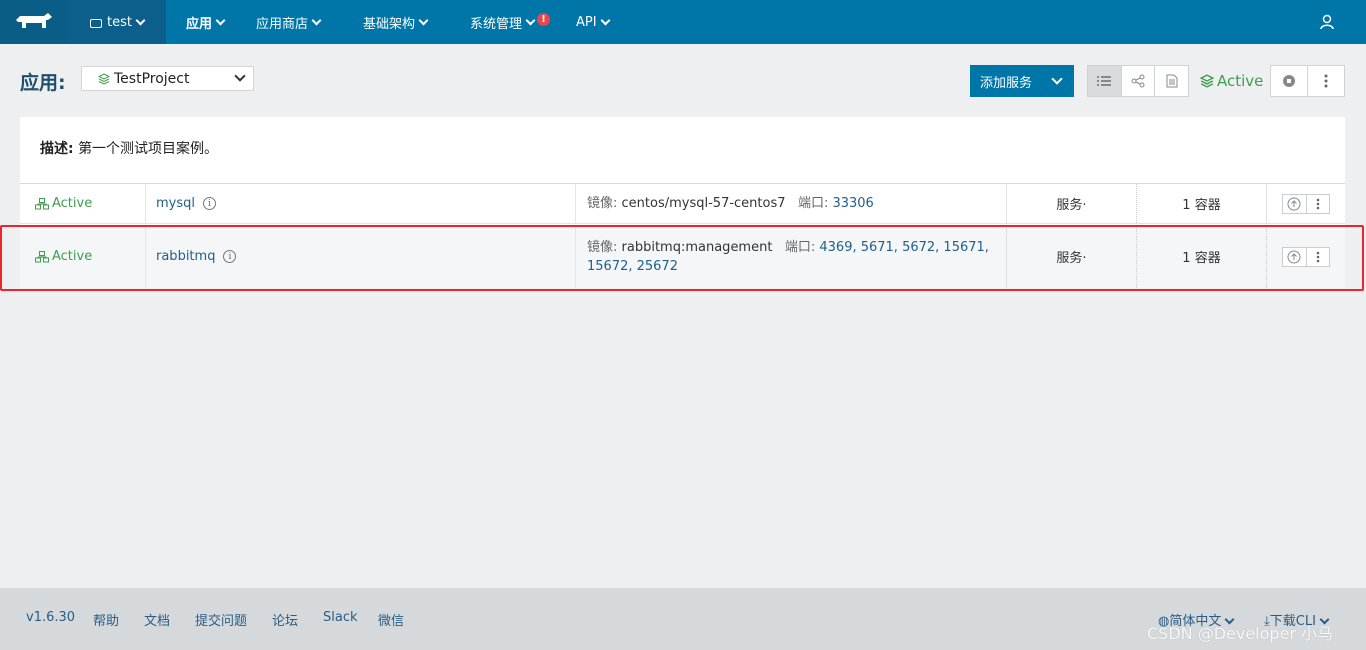  What do you see at coordinates (544, 19) in the screenshot?
I see `alert-badge: !` at bounding box center [544, 19].